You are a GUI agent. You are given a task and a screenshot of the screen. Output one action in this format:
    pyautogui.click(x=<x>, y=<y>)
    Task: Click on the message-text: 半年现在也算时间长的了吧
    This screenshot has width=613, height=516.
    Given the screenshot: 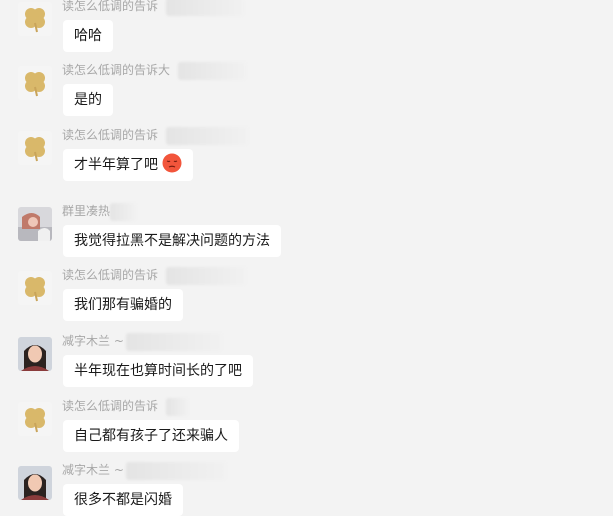 What is the action you would take?
    pyautogui.click(x=158, y=371)
    